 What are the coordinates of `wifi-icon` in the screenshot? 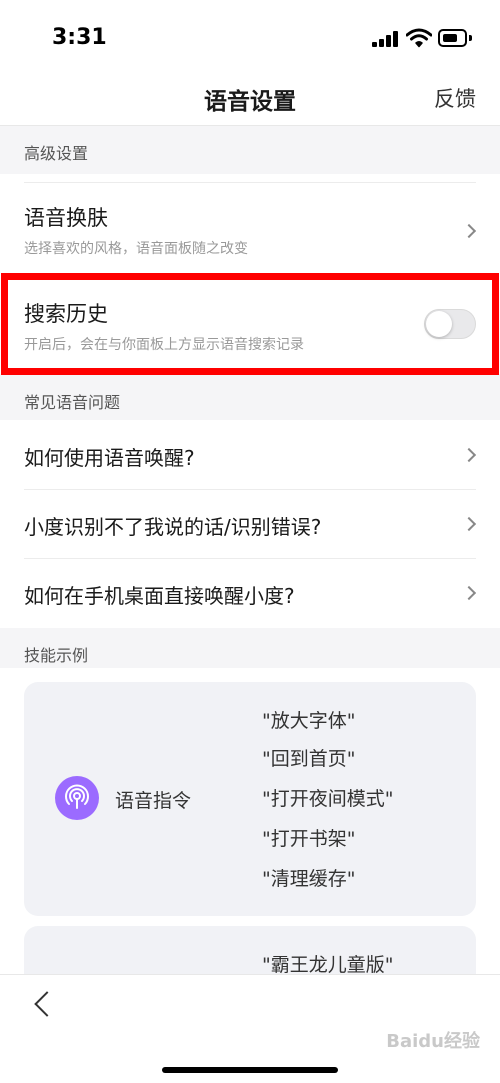 It's located at (419, 38).